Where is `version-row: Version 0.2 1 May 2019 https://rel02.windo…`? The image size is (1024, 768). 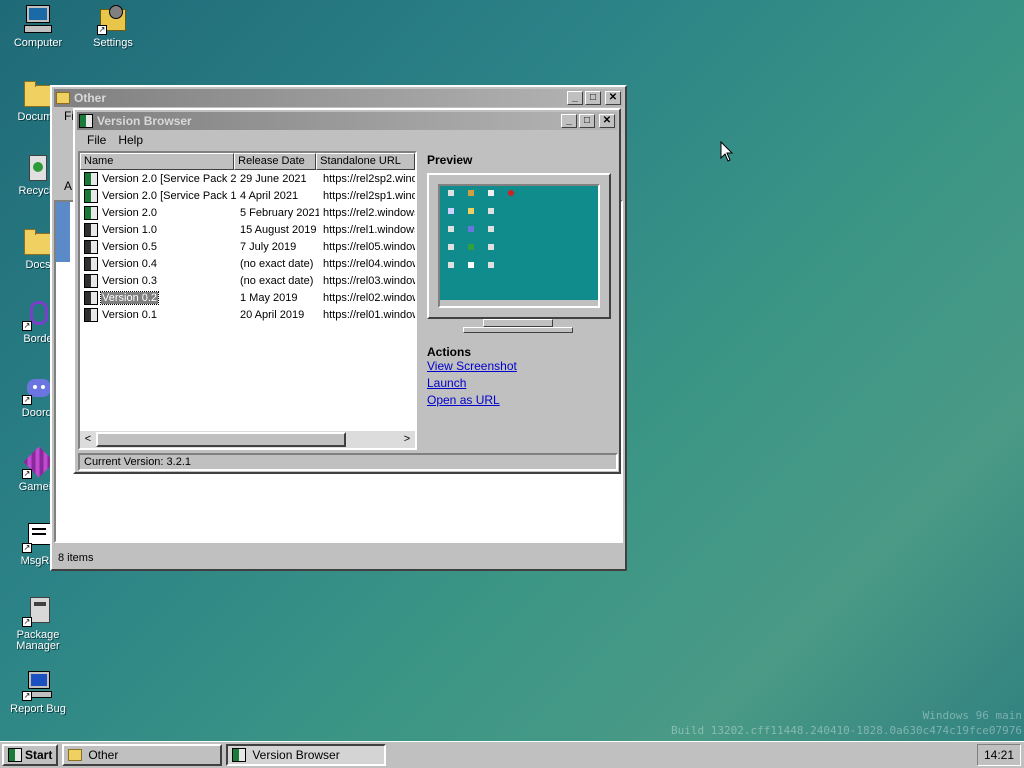 version-row: Version 0.2 1 May 2019 https://rel02.windo… is located at coordinates (247, 297).